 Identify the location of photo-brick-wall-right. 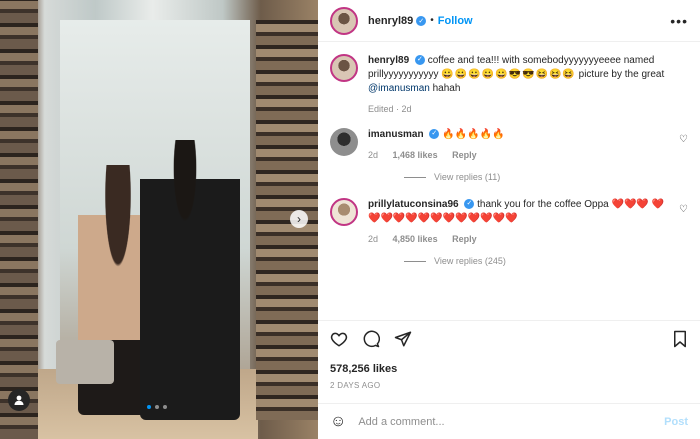
(287, 220).